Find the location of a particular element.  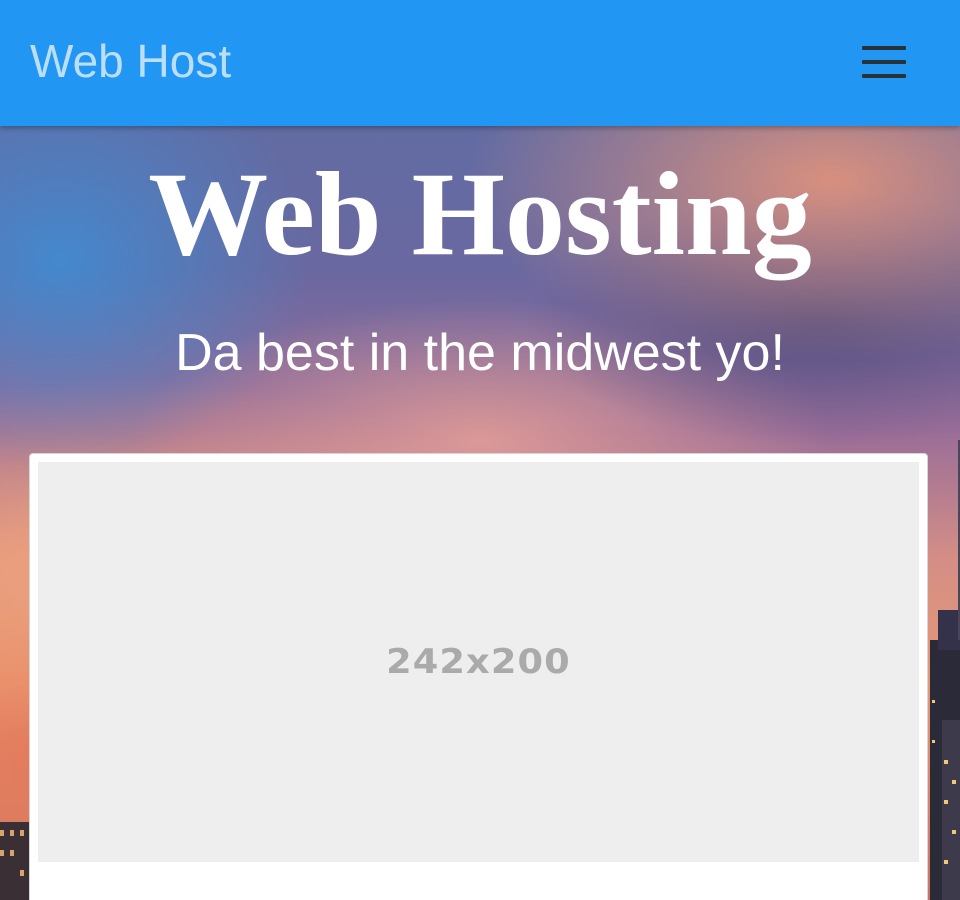

top-navbar: Web Host is located at coordinates (480, 63).